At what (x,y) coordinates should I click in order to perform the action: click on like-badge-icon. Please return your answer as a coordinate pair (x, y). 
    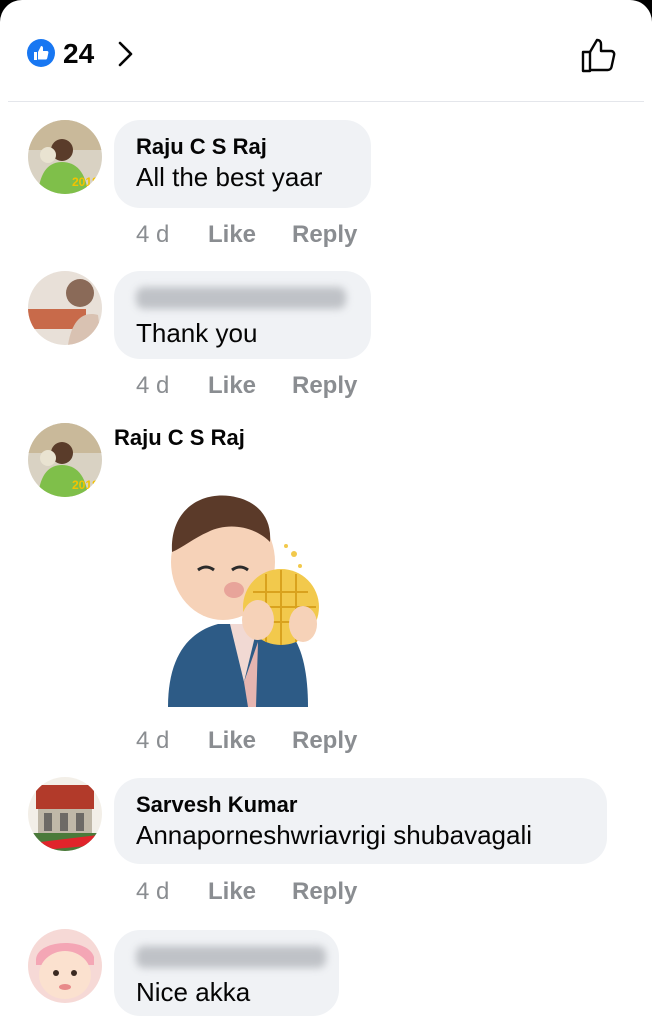
    Looking at the image, I should click on (41, 53).